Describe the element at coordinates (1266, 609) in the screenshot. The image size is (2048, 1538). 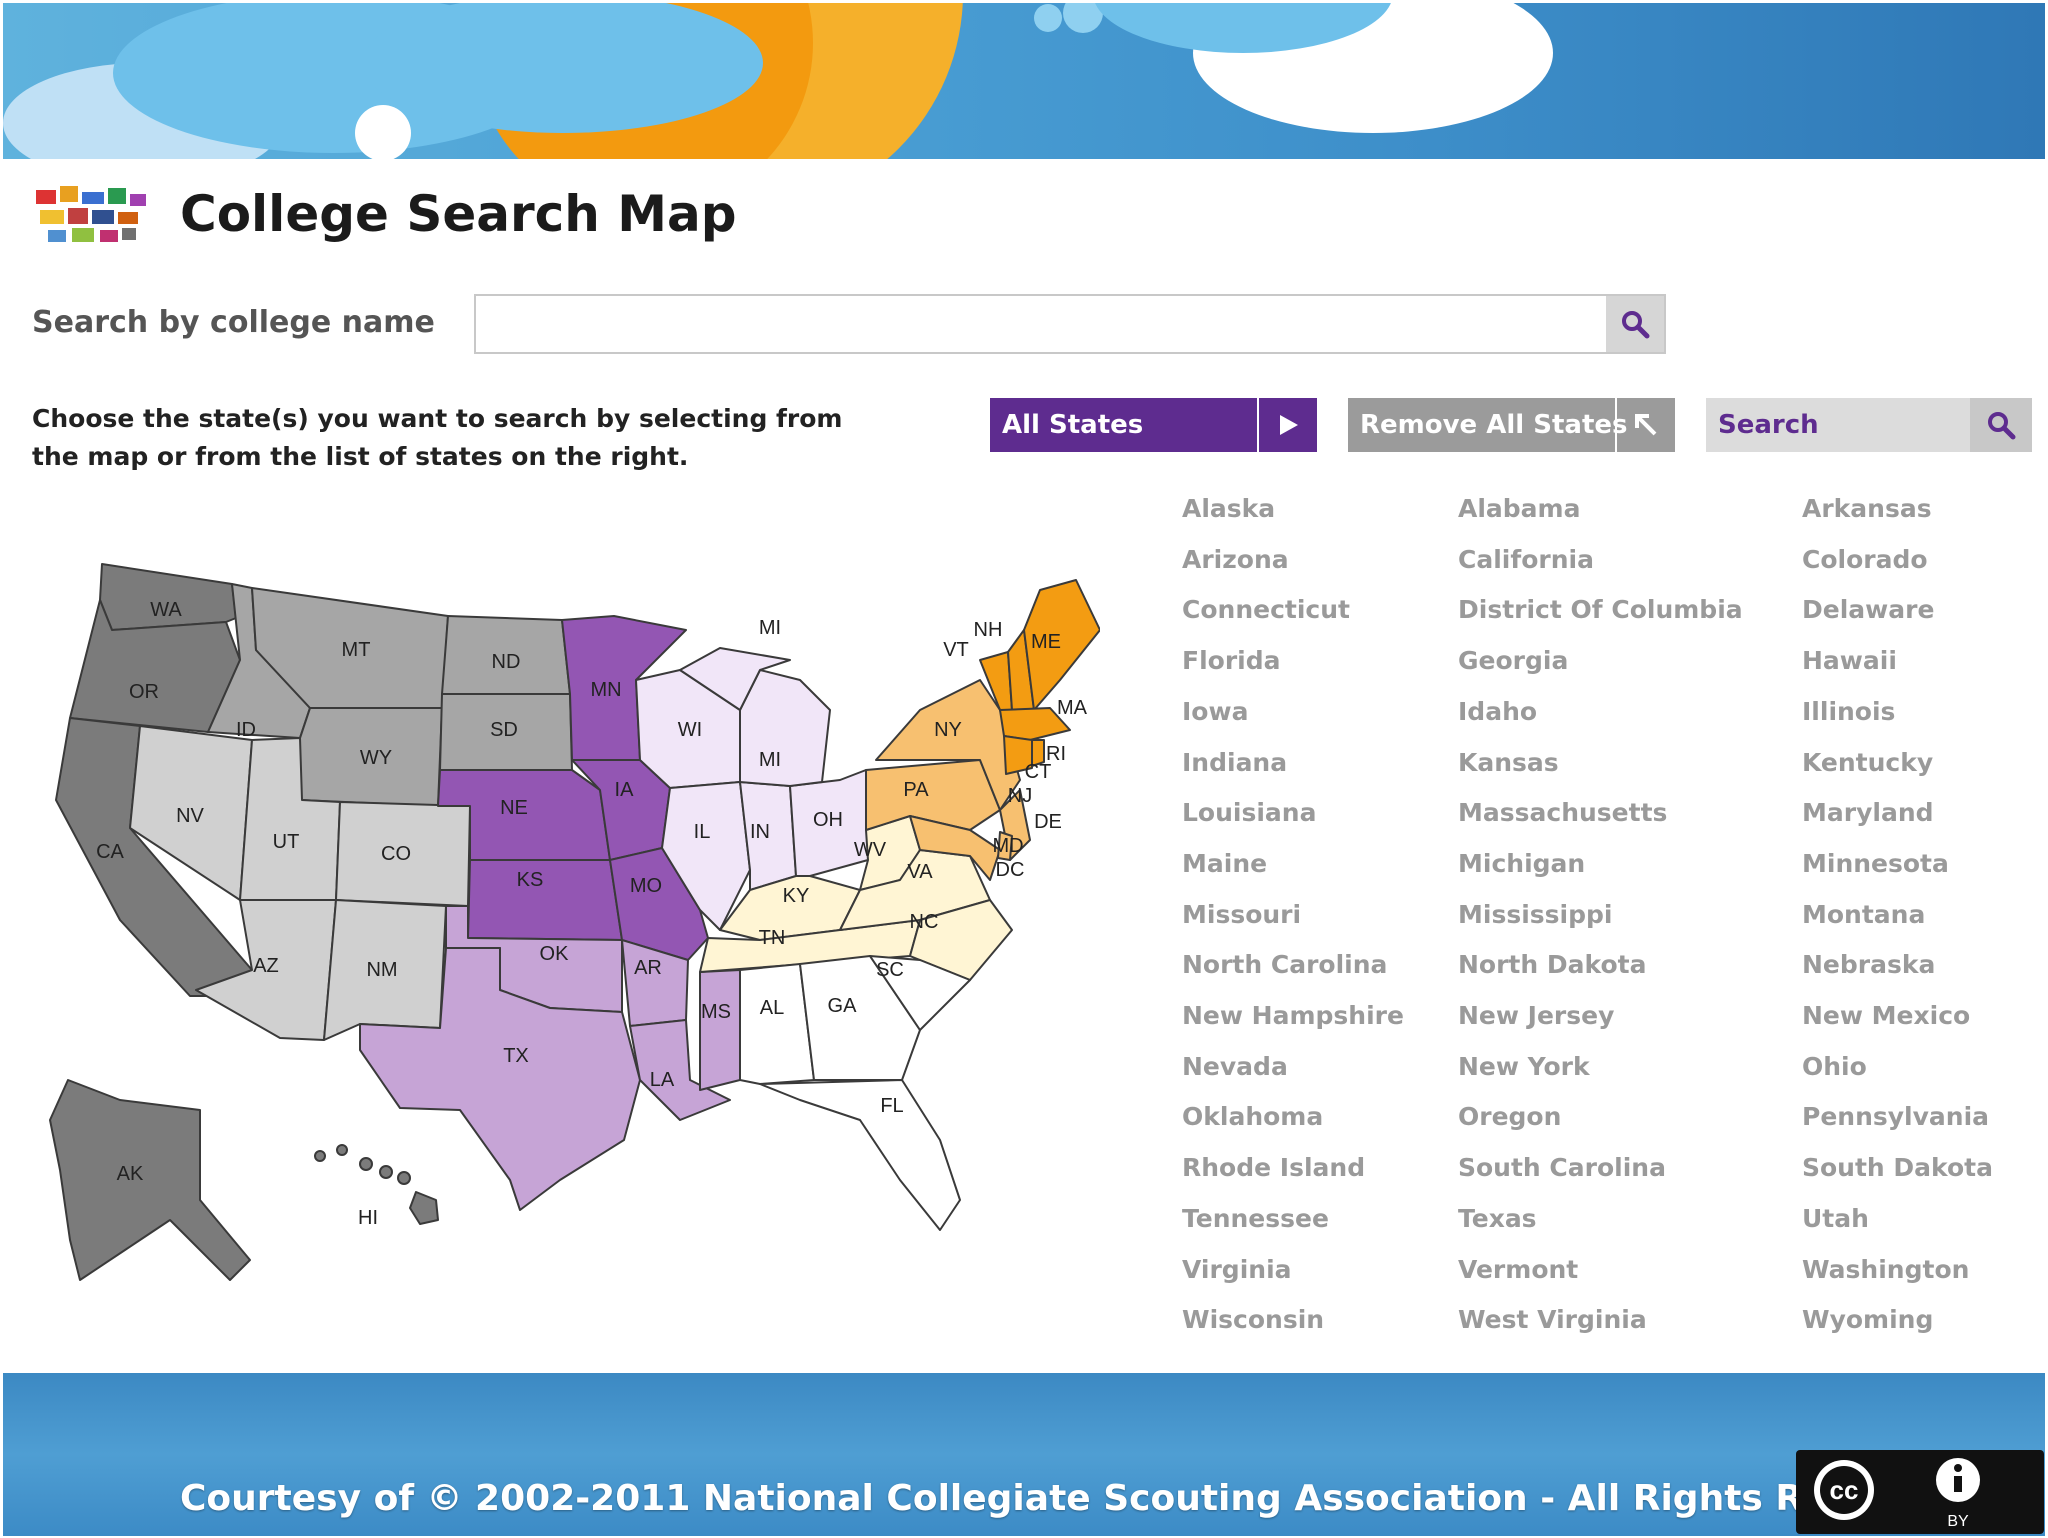
I see `state-list-item: Connecticut` at that location.